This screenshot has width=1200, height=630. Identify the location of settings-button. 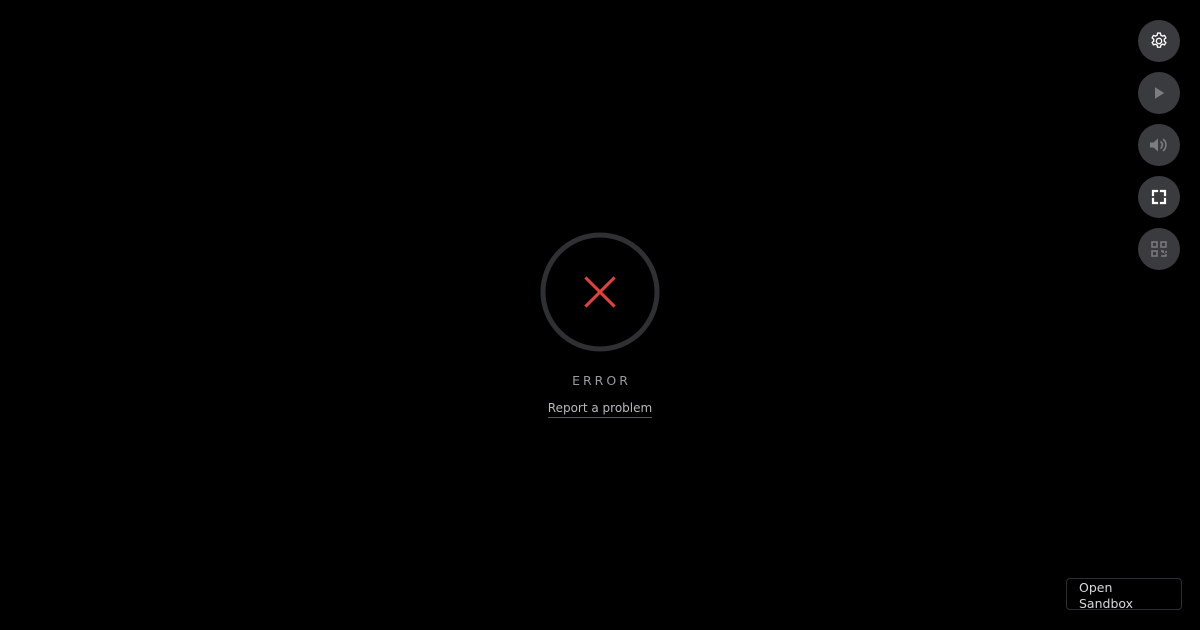
(1159, 41).